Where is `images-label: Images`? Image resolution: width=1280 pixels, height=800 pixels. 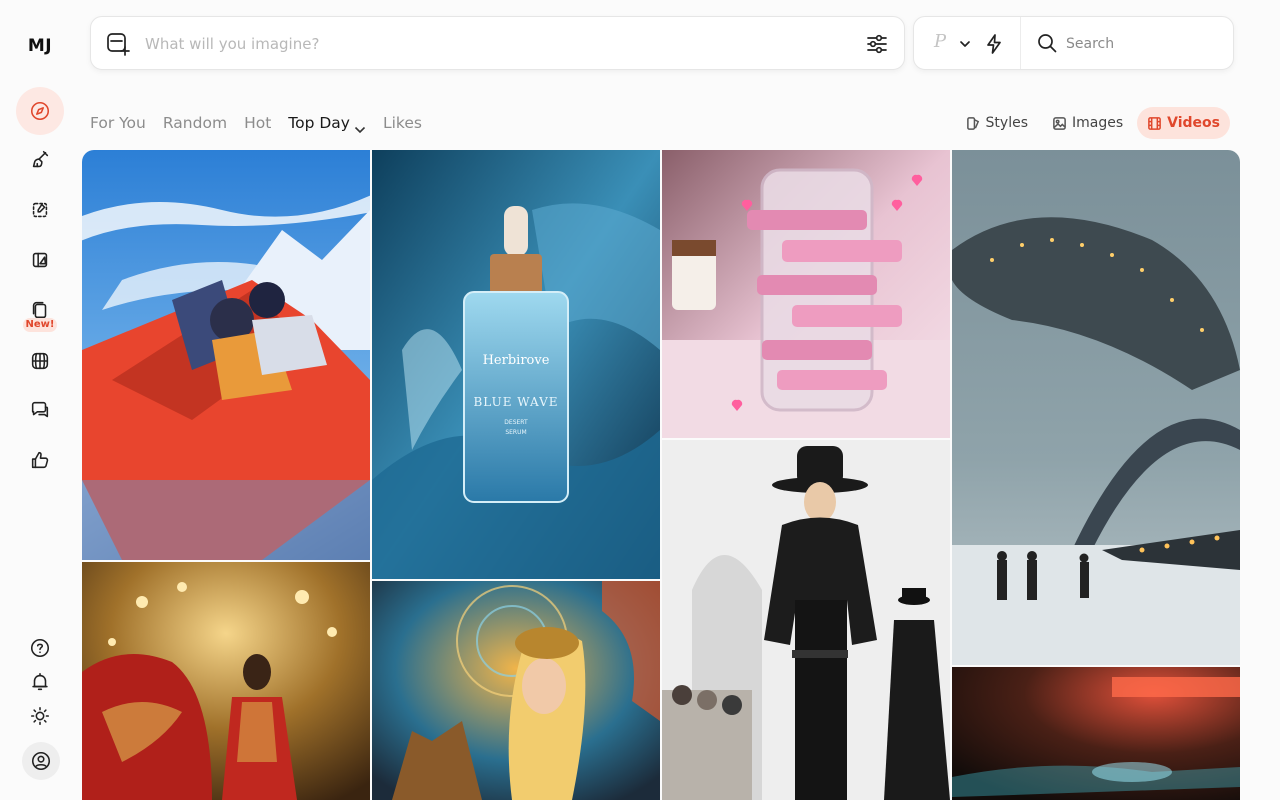 images-label: Images is located at coordinates (1098, 123).